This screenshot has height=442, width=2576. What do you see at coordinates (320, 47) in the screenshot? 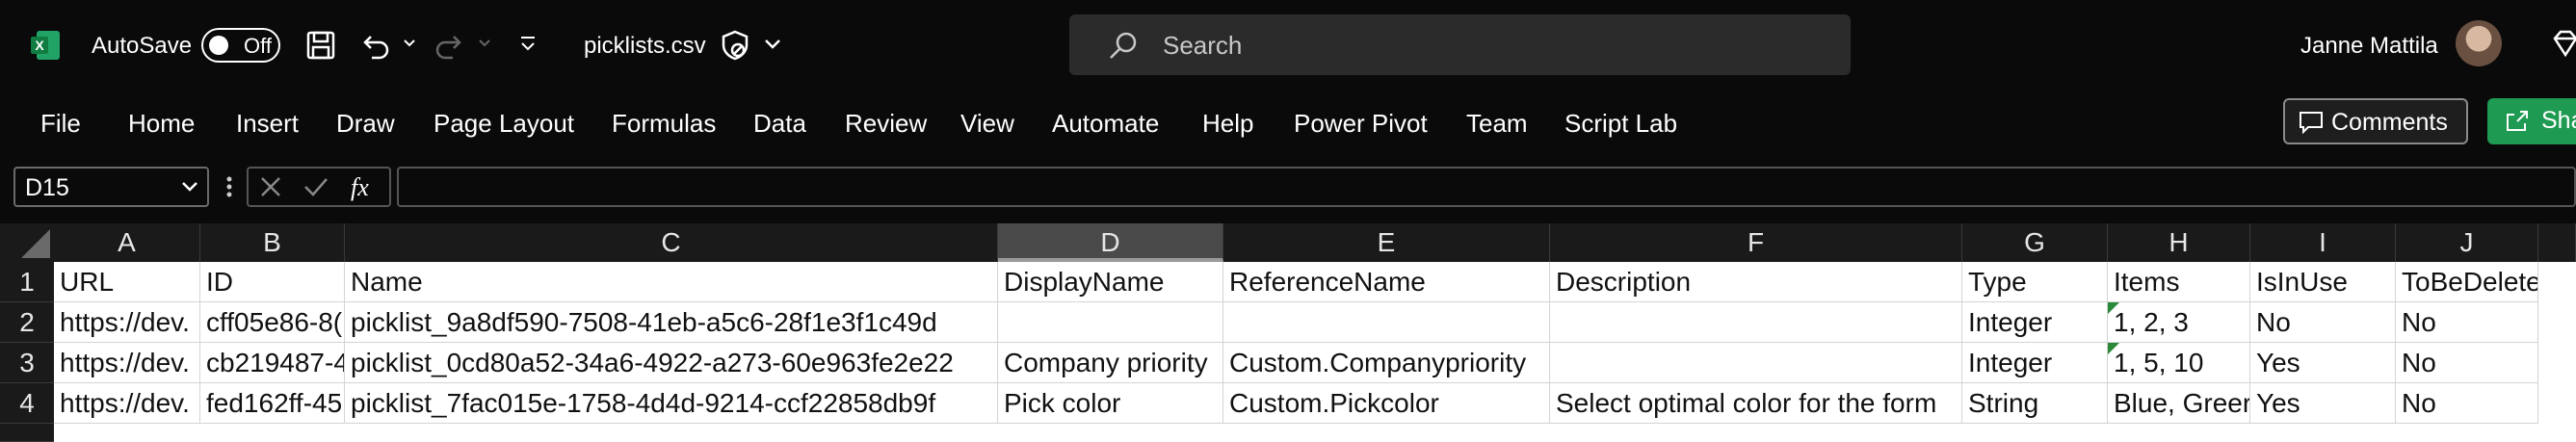
I see `save-icon` at bounding box center [320, 47].